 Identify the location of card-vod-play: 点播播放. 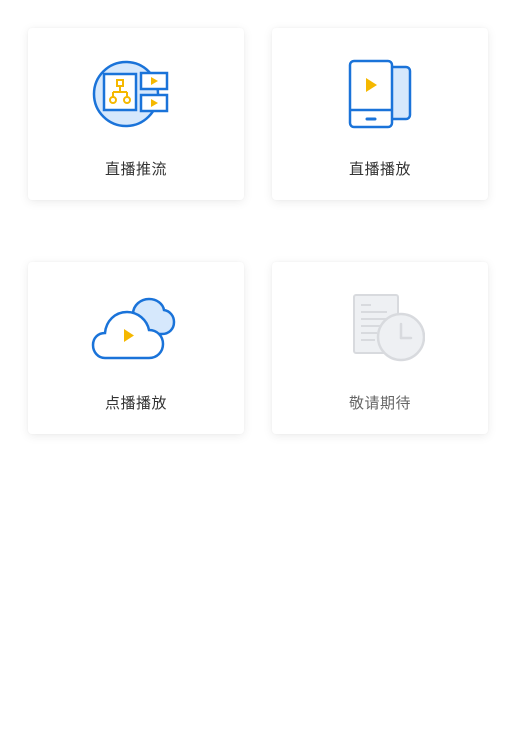
(136, 348).